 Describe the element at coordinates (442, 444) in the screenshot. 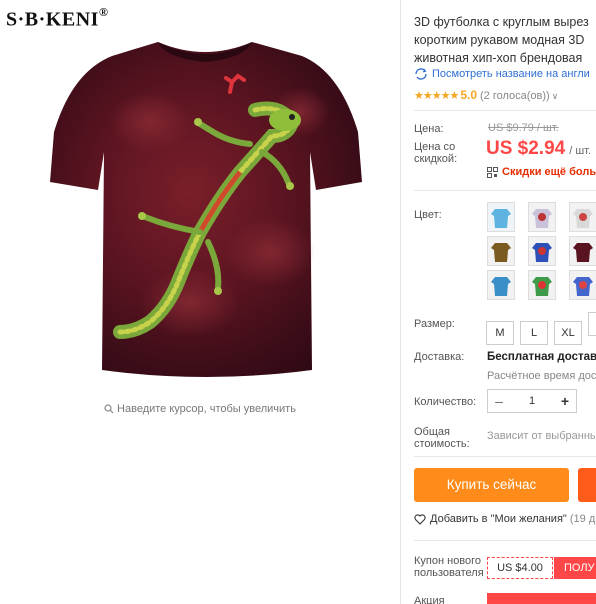

I see `total-label-2: стоимость:` at that location.